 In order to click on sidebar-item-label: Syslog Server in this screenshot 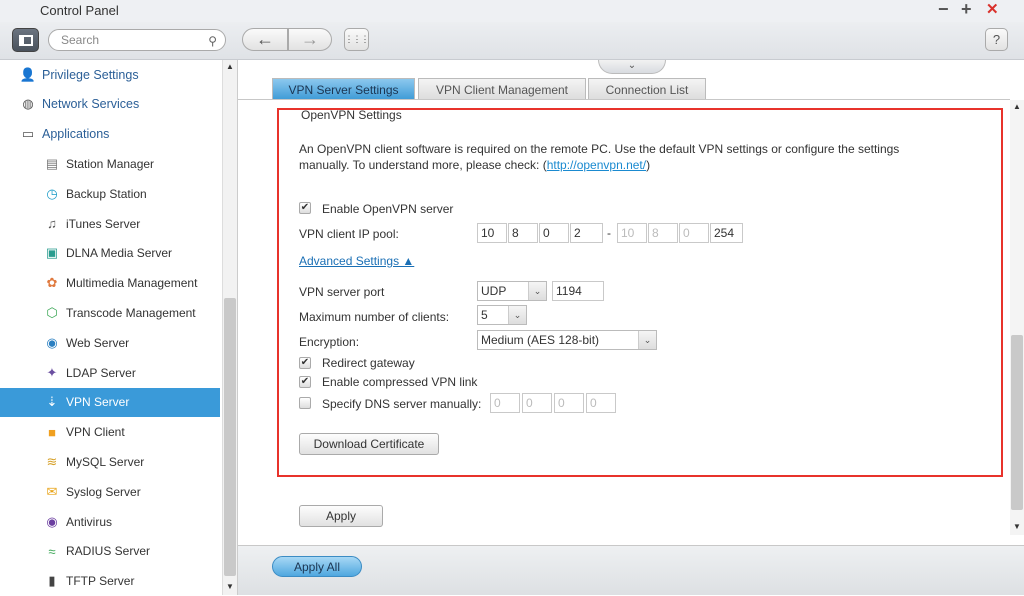, I will do `click(103, 491)`.